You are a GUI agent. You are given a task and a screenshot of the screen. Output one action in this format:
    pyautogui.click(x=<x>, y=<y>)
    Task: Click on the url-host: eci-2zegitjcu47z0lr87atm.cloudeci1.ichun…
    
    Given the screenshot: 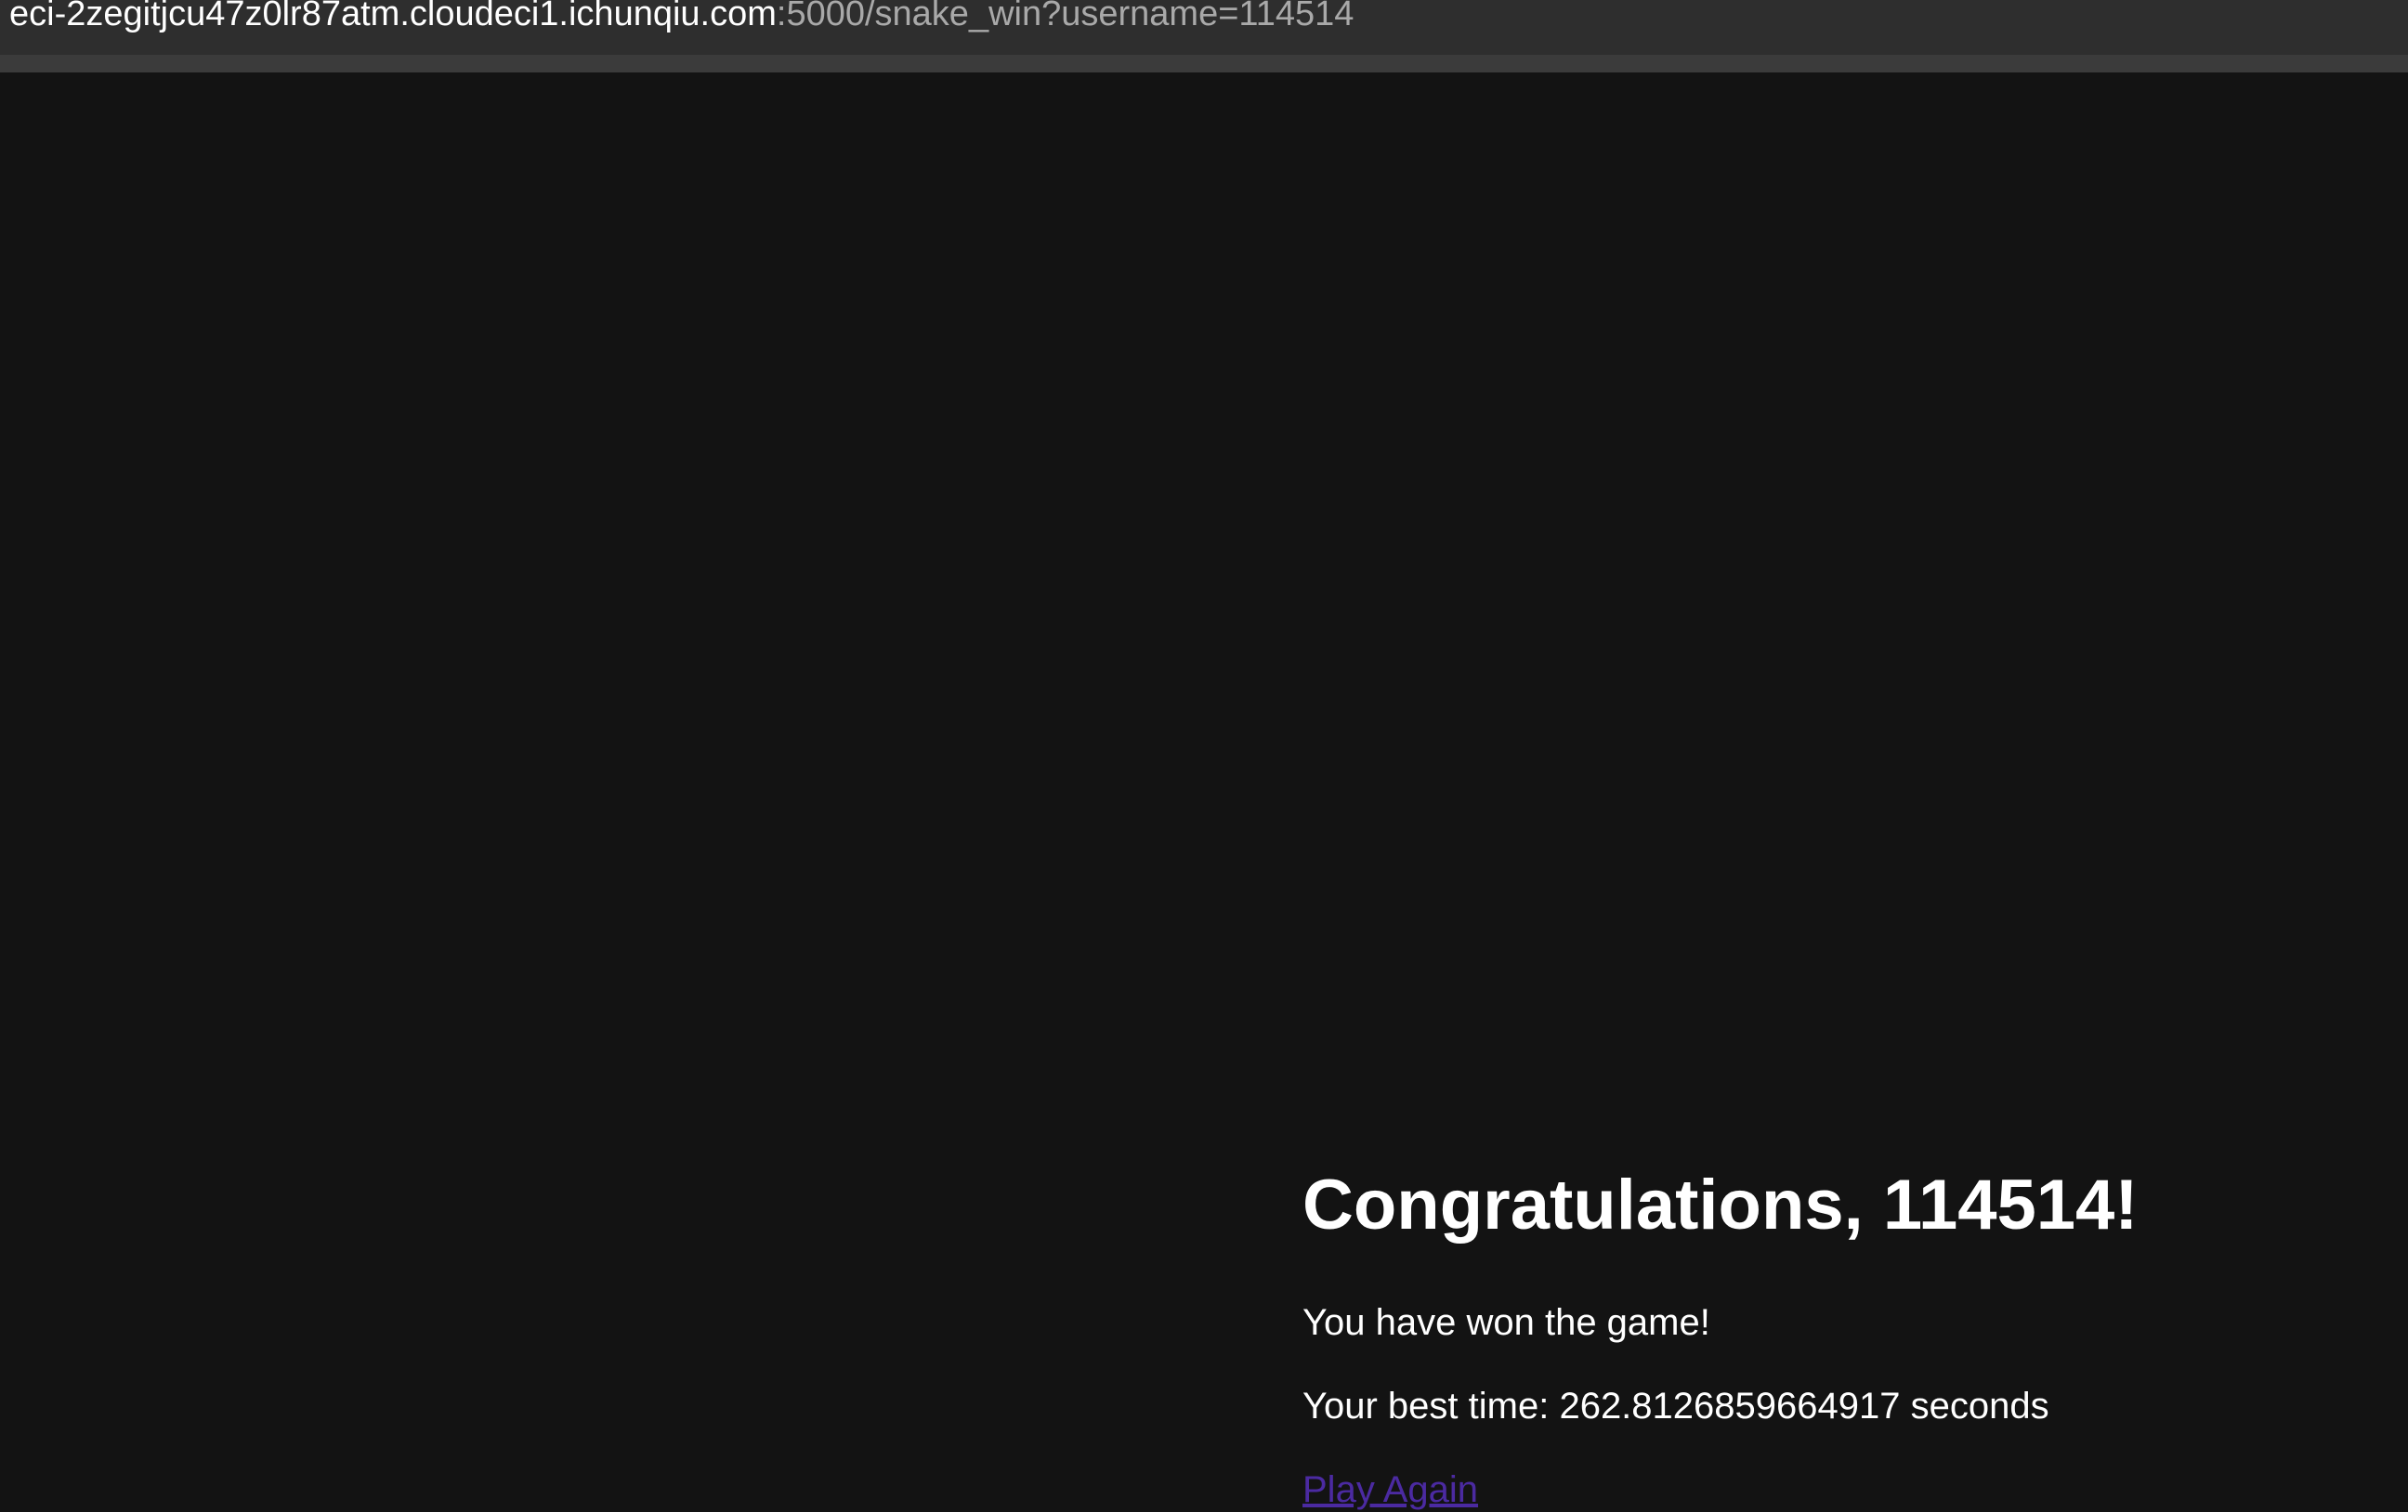 What is the action you would take?
    pyautogui.click(x=393, y=16)
    